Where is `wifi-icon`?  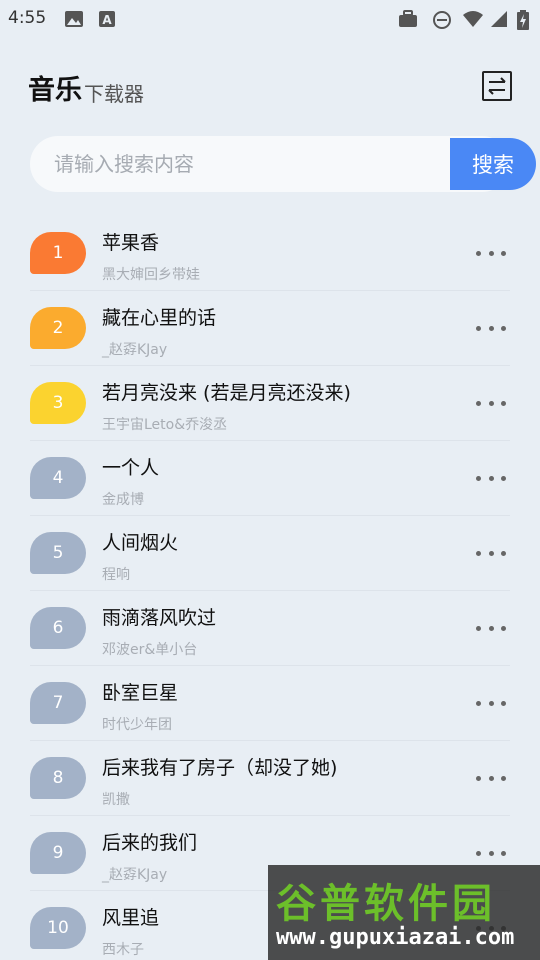 wifi-icon is located at coordinates (473, 19).